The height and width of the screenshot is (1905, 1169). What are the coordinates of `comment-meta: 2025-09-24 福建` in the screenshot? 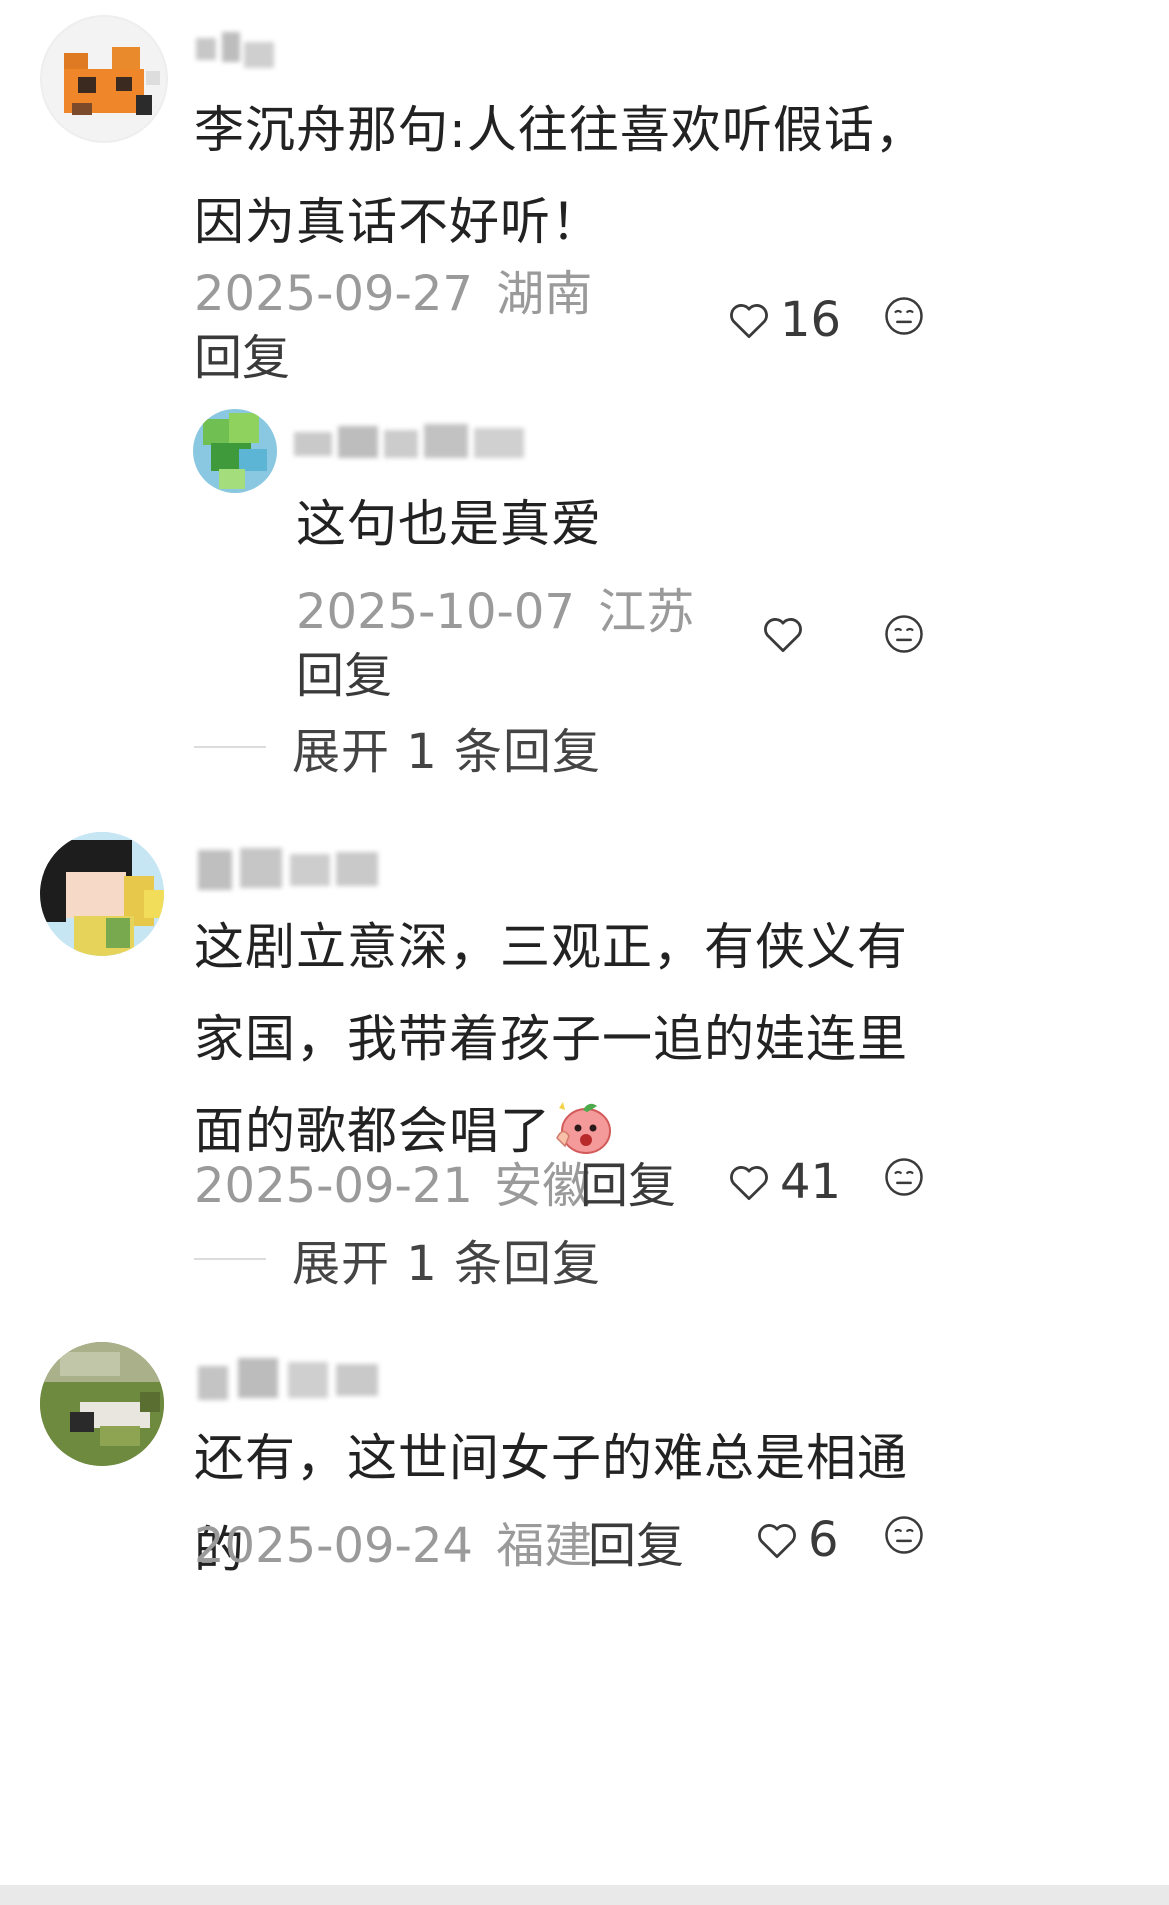 It's located at (393, 1541).